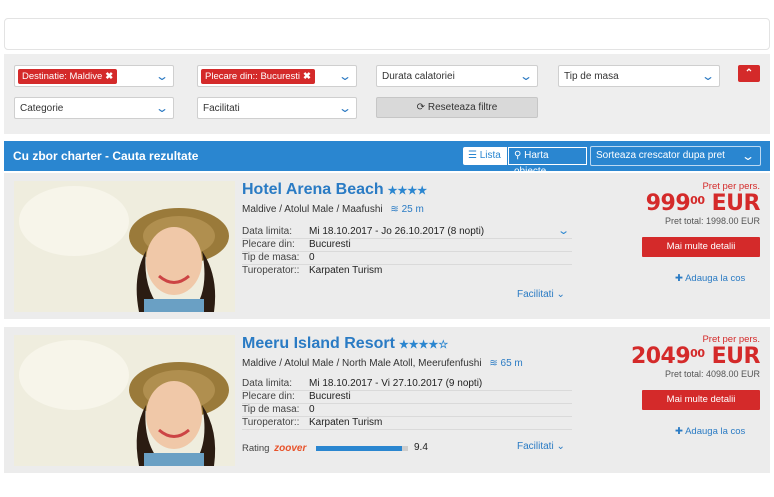  I want to click on plecare-tag-label: Plecare din:: Bucuresti, so click(253, 76).